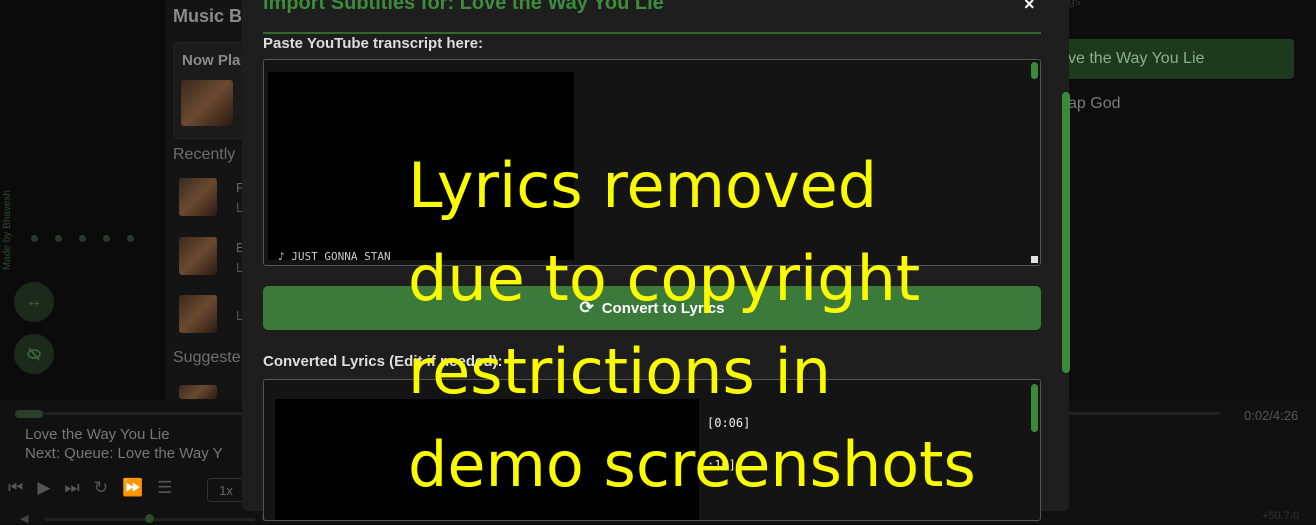  What do you see at coordinates (29, 414) in the screenshot?
I see `progress-handle` at bounding box center [29, 414].